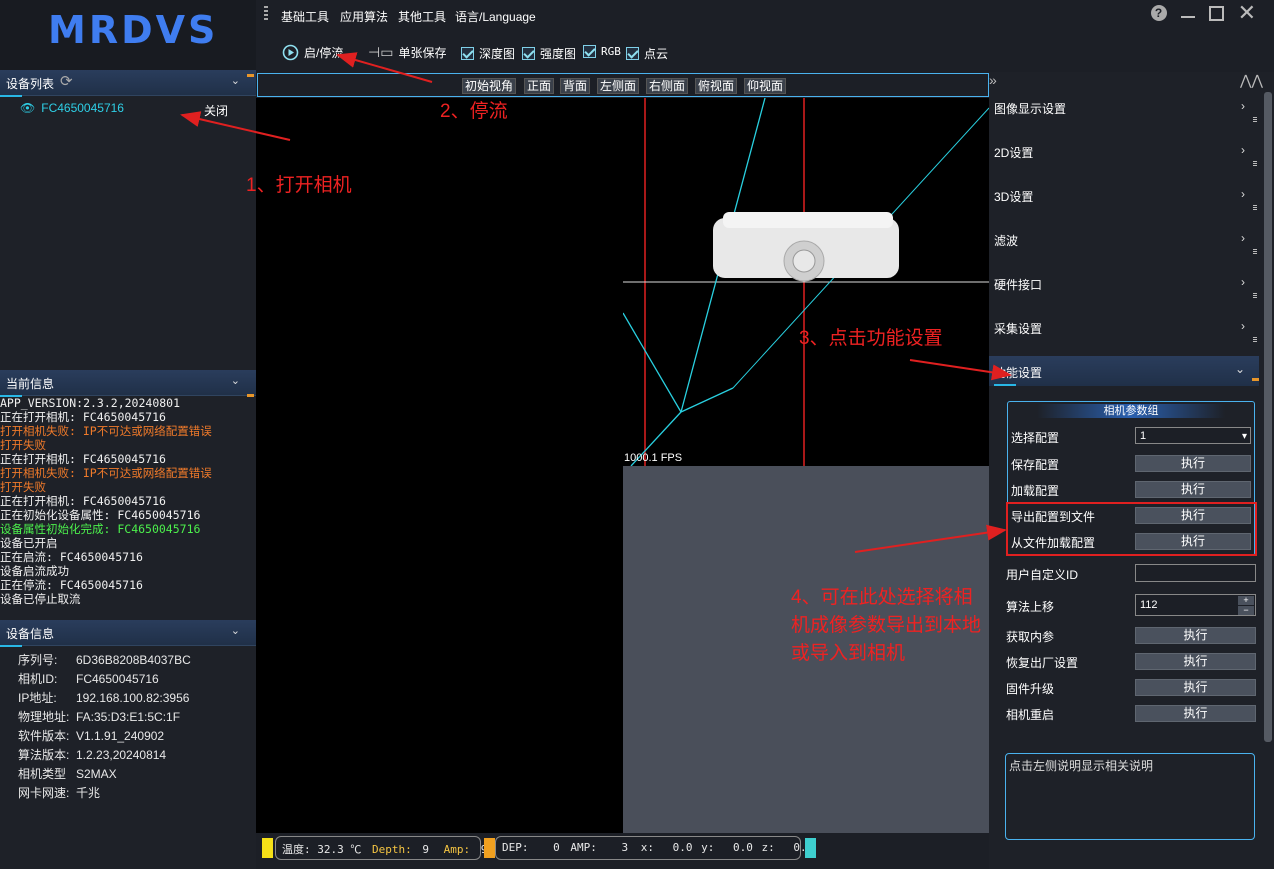  What do you see at coordinates (1030, 715) in the screenshot?
I see `camera-reboot-label: 相机重启` at bounding box center [1030, 715].